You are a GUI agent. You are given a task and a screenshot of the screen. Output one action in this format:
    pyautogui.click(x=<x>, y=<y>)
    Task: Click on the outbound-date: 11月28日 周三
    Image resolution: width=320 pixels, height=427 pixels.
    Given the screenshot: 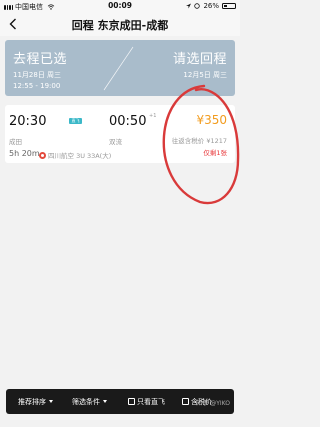 What is the action you would take?
    pyautogui.click(x=37, y=75)
    